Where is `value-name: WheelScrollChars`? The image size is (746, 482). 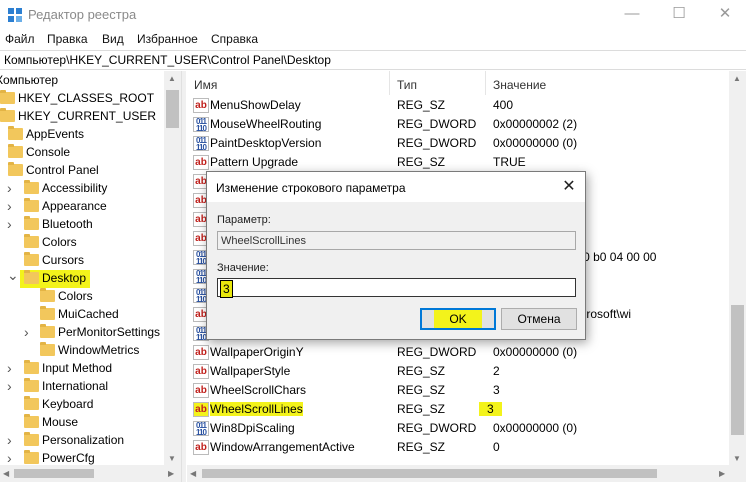 value-name: WheelScrollChars is located at coordinates (258, 390).